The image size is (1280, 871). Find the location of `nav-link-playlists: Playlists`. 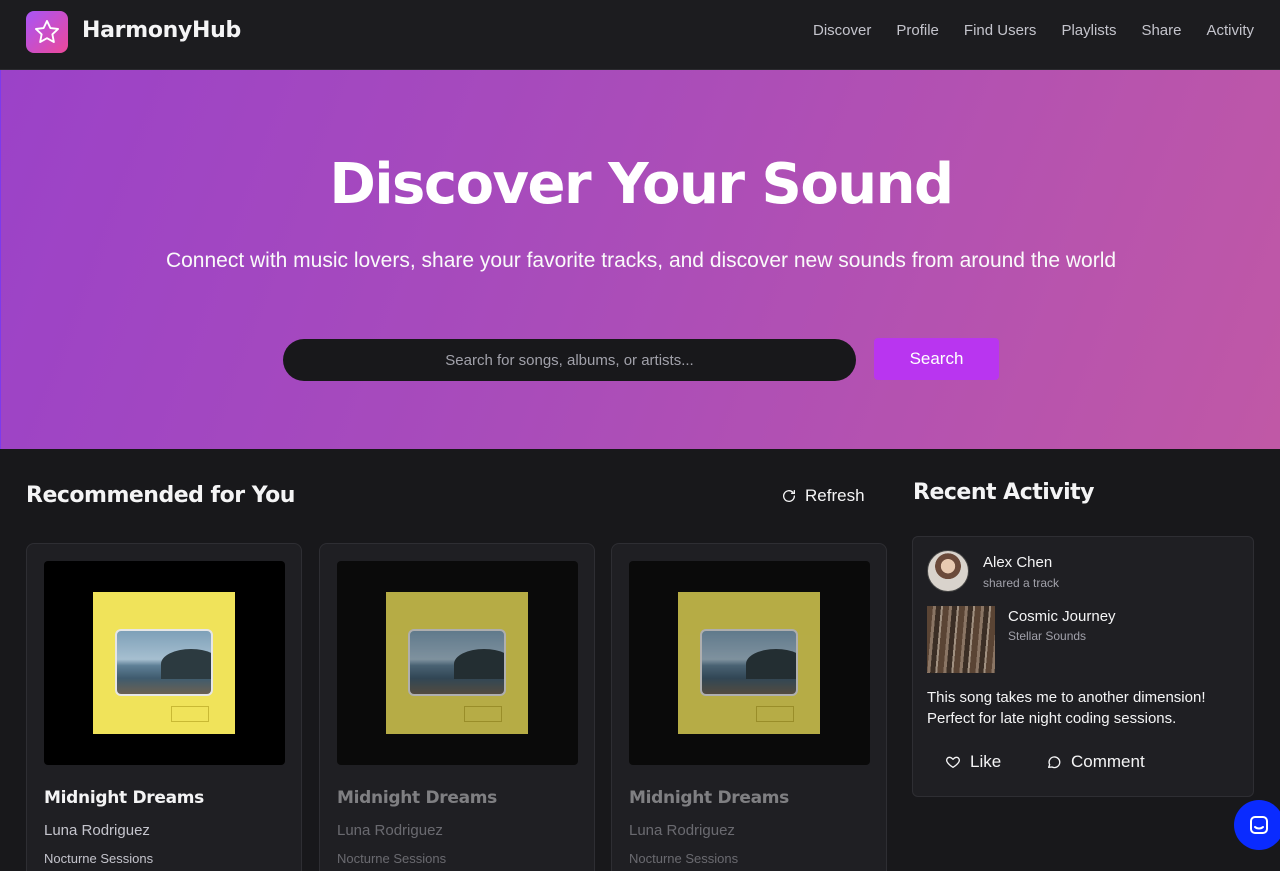

nav-link-playlists: Playlists is located at coordinates (1088, 30).